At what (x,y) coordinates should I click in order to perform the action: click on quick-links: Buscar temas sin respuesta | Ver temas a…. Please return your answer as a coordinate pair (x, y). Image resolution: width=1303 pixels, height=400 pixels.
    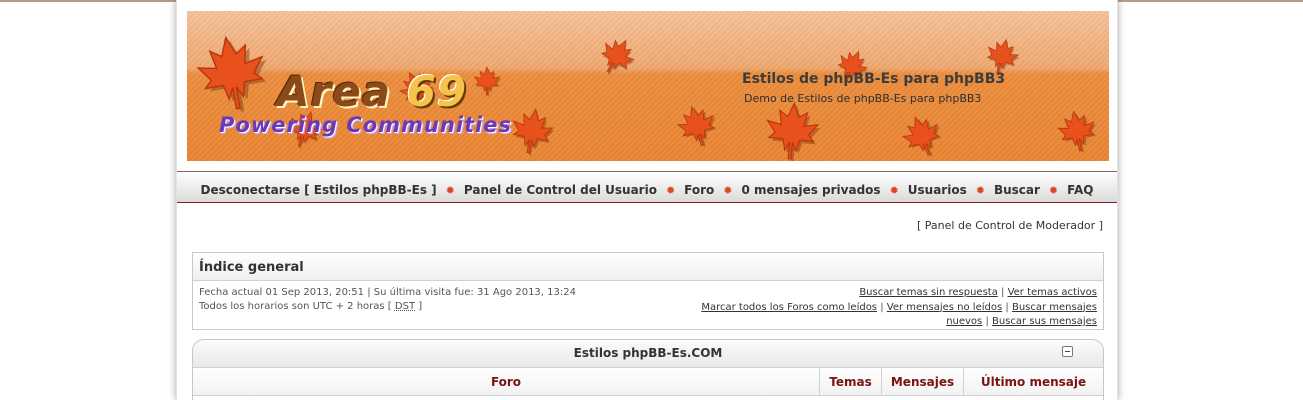
    Looking at the image, I should click on (899, 307).